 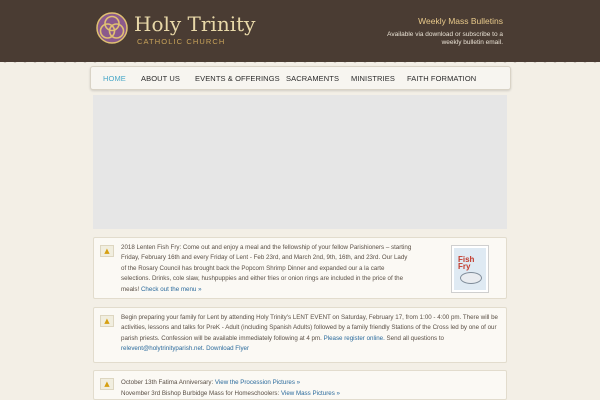 What do you see at coordinates (466, 263) in the screenshot?
I see `thumbnail-label: Fish Fry` at bounding box center [466, 263].